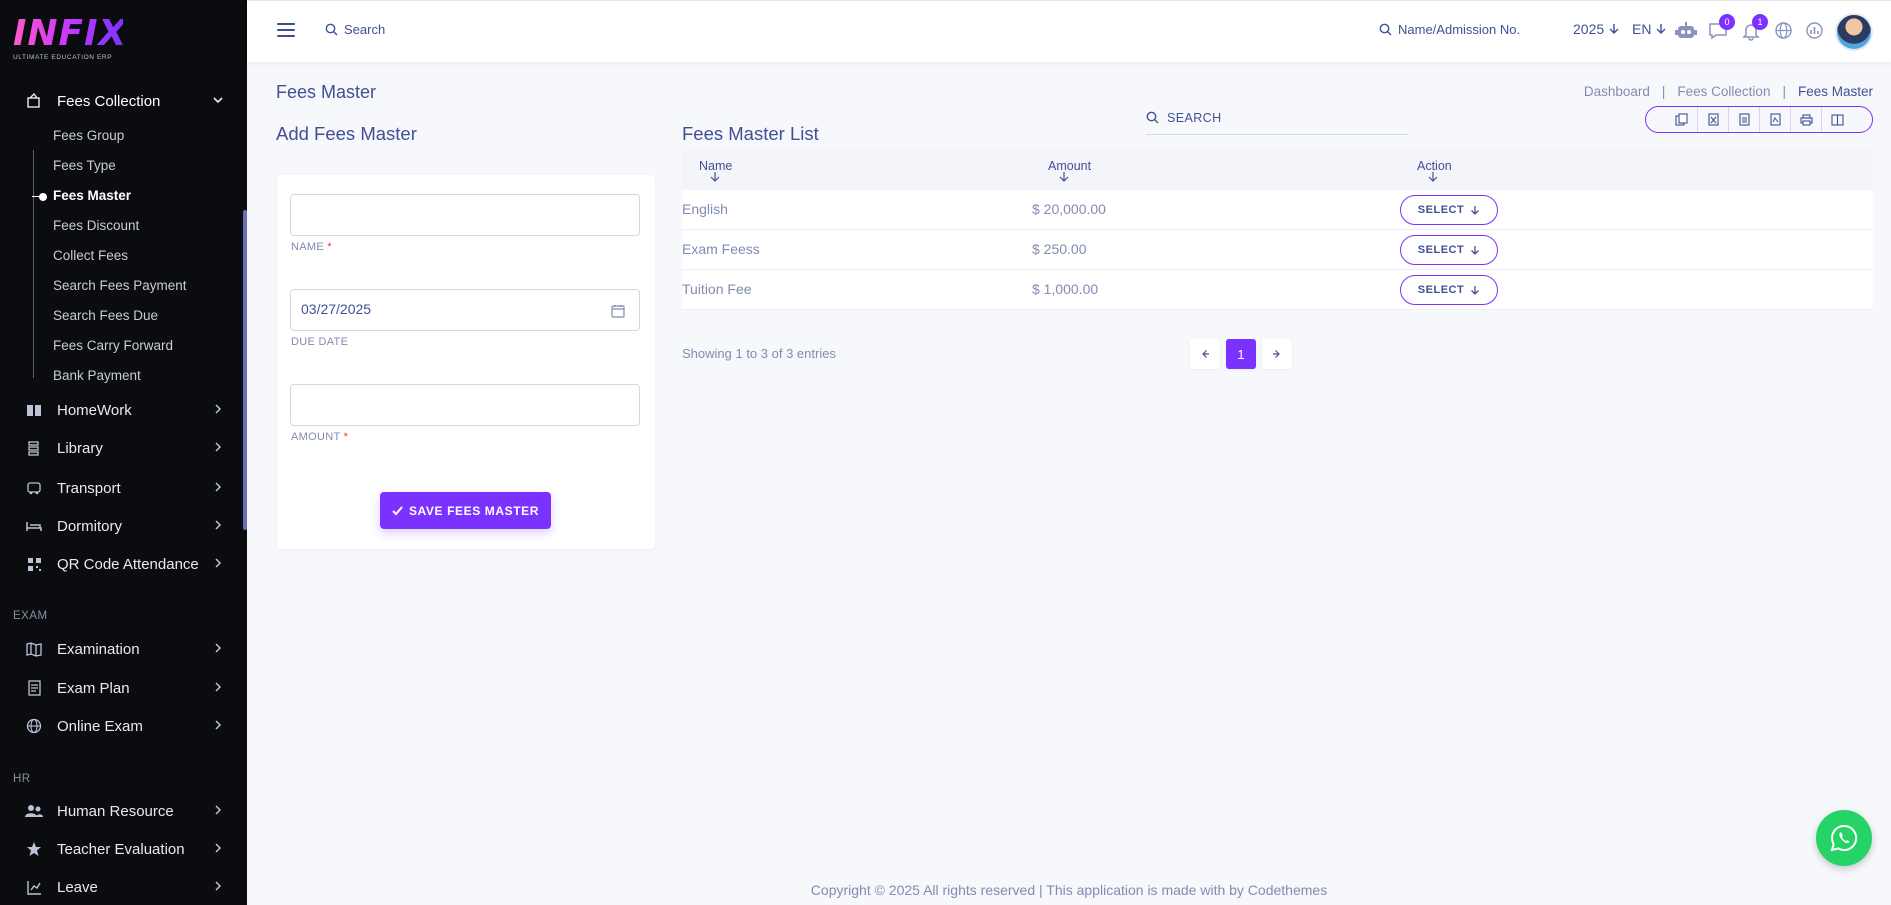 This screenshot has width=1891, height=905. I want to click on columns-icon, so click(1837, 119).